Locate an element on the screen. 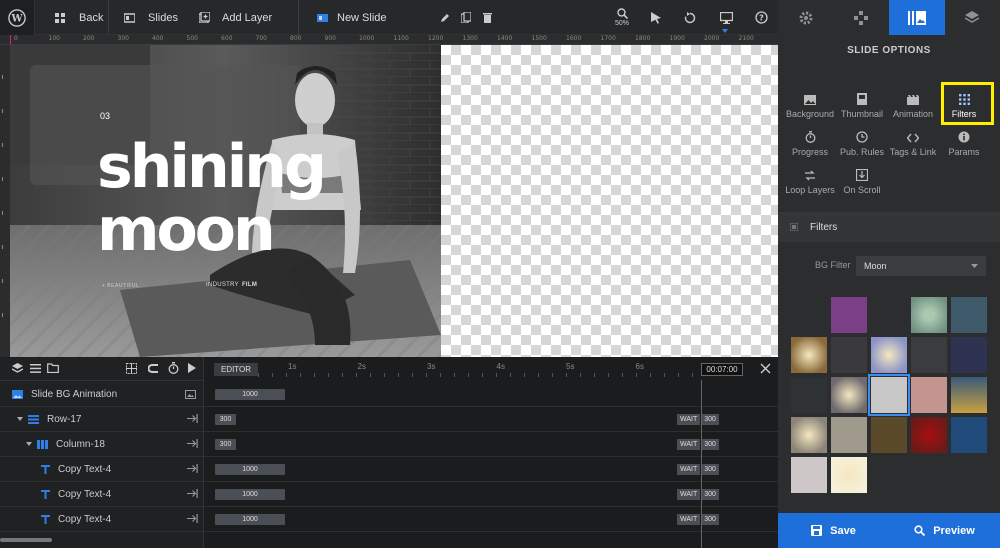  option-tags-link: Tags & Link is located at coordinates (913, 142).